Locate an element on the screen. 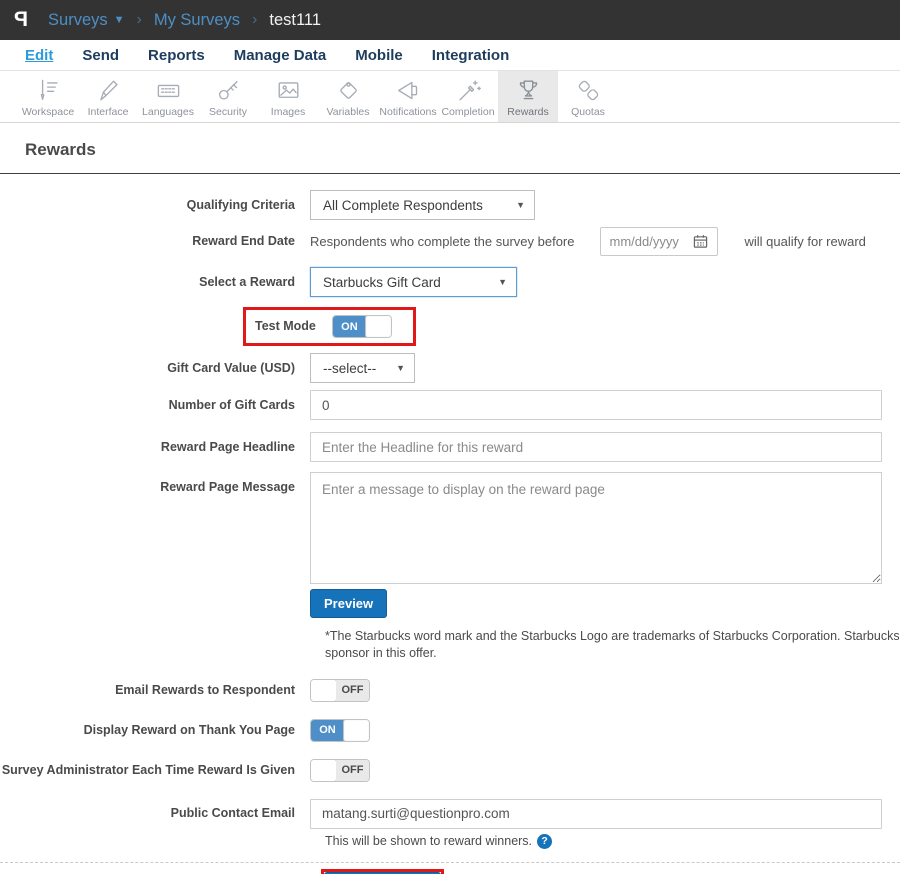 The width and height of the screenshot is (900, 874). toolbar-item-images: Images is located at coordinates (288, 96).